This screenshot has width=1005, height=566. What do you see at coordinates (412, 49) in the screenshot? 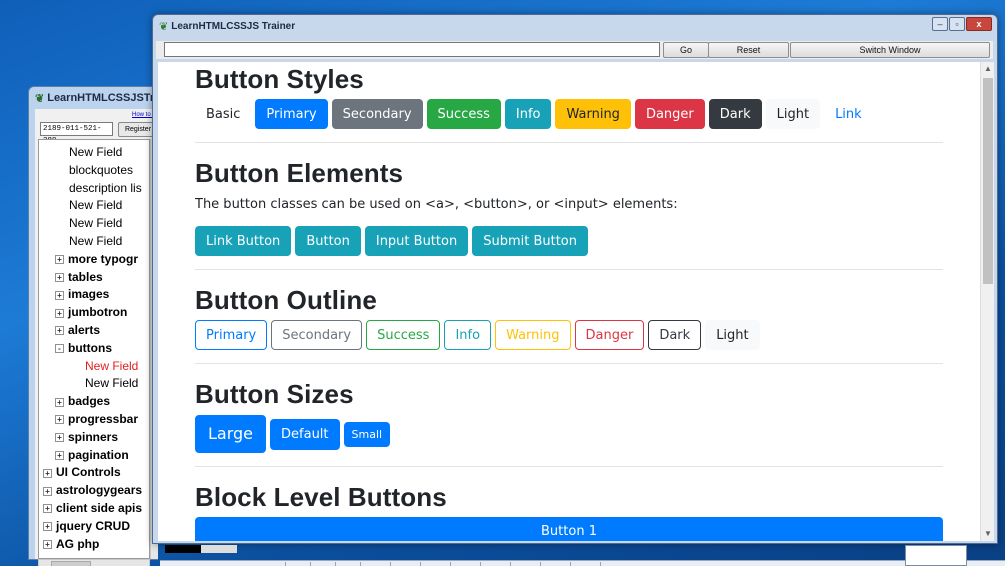
I see `url-input` at bounding box center [412, 49].